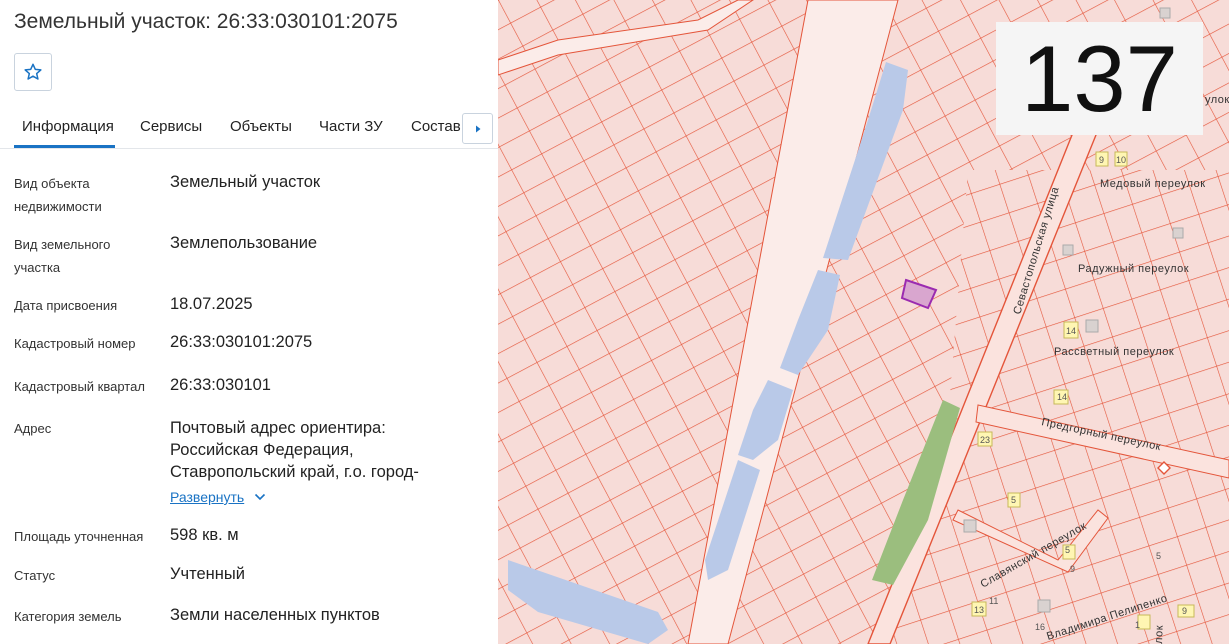 This screenshot has height=644, width=1229. I want to click on street-label-medovy: Медовый переулок, so click(1153, 184).